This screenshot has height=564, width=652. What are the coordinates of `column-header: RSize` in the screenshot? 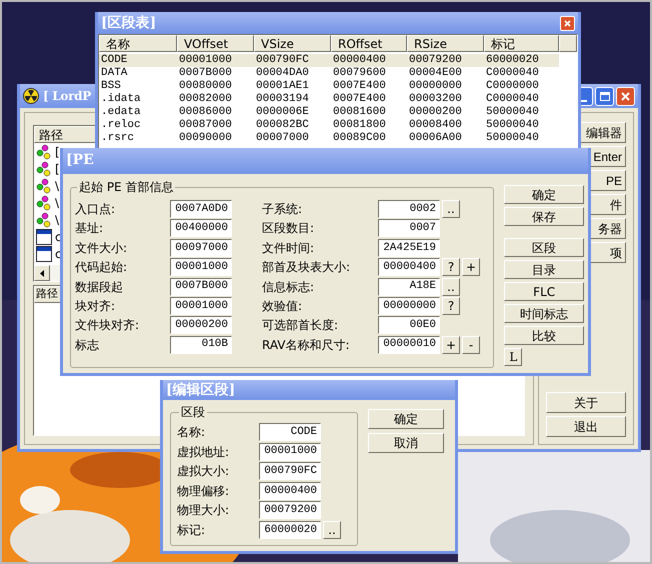 It's located at (445, 43).